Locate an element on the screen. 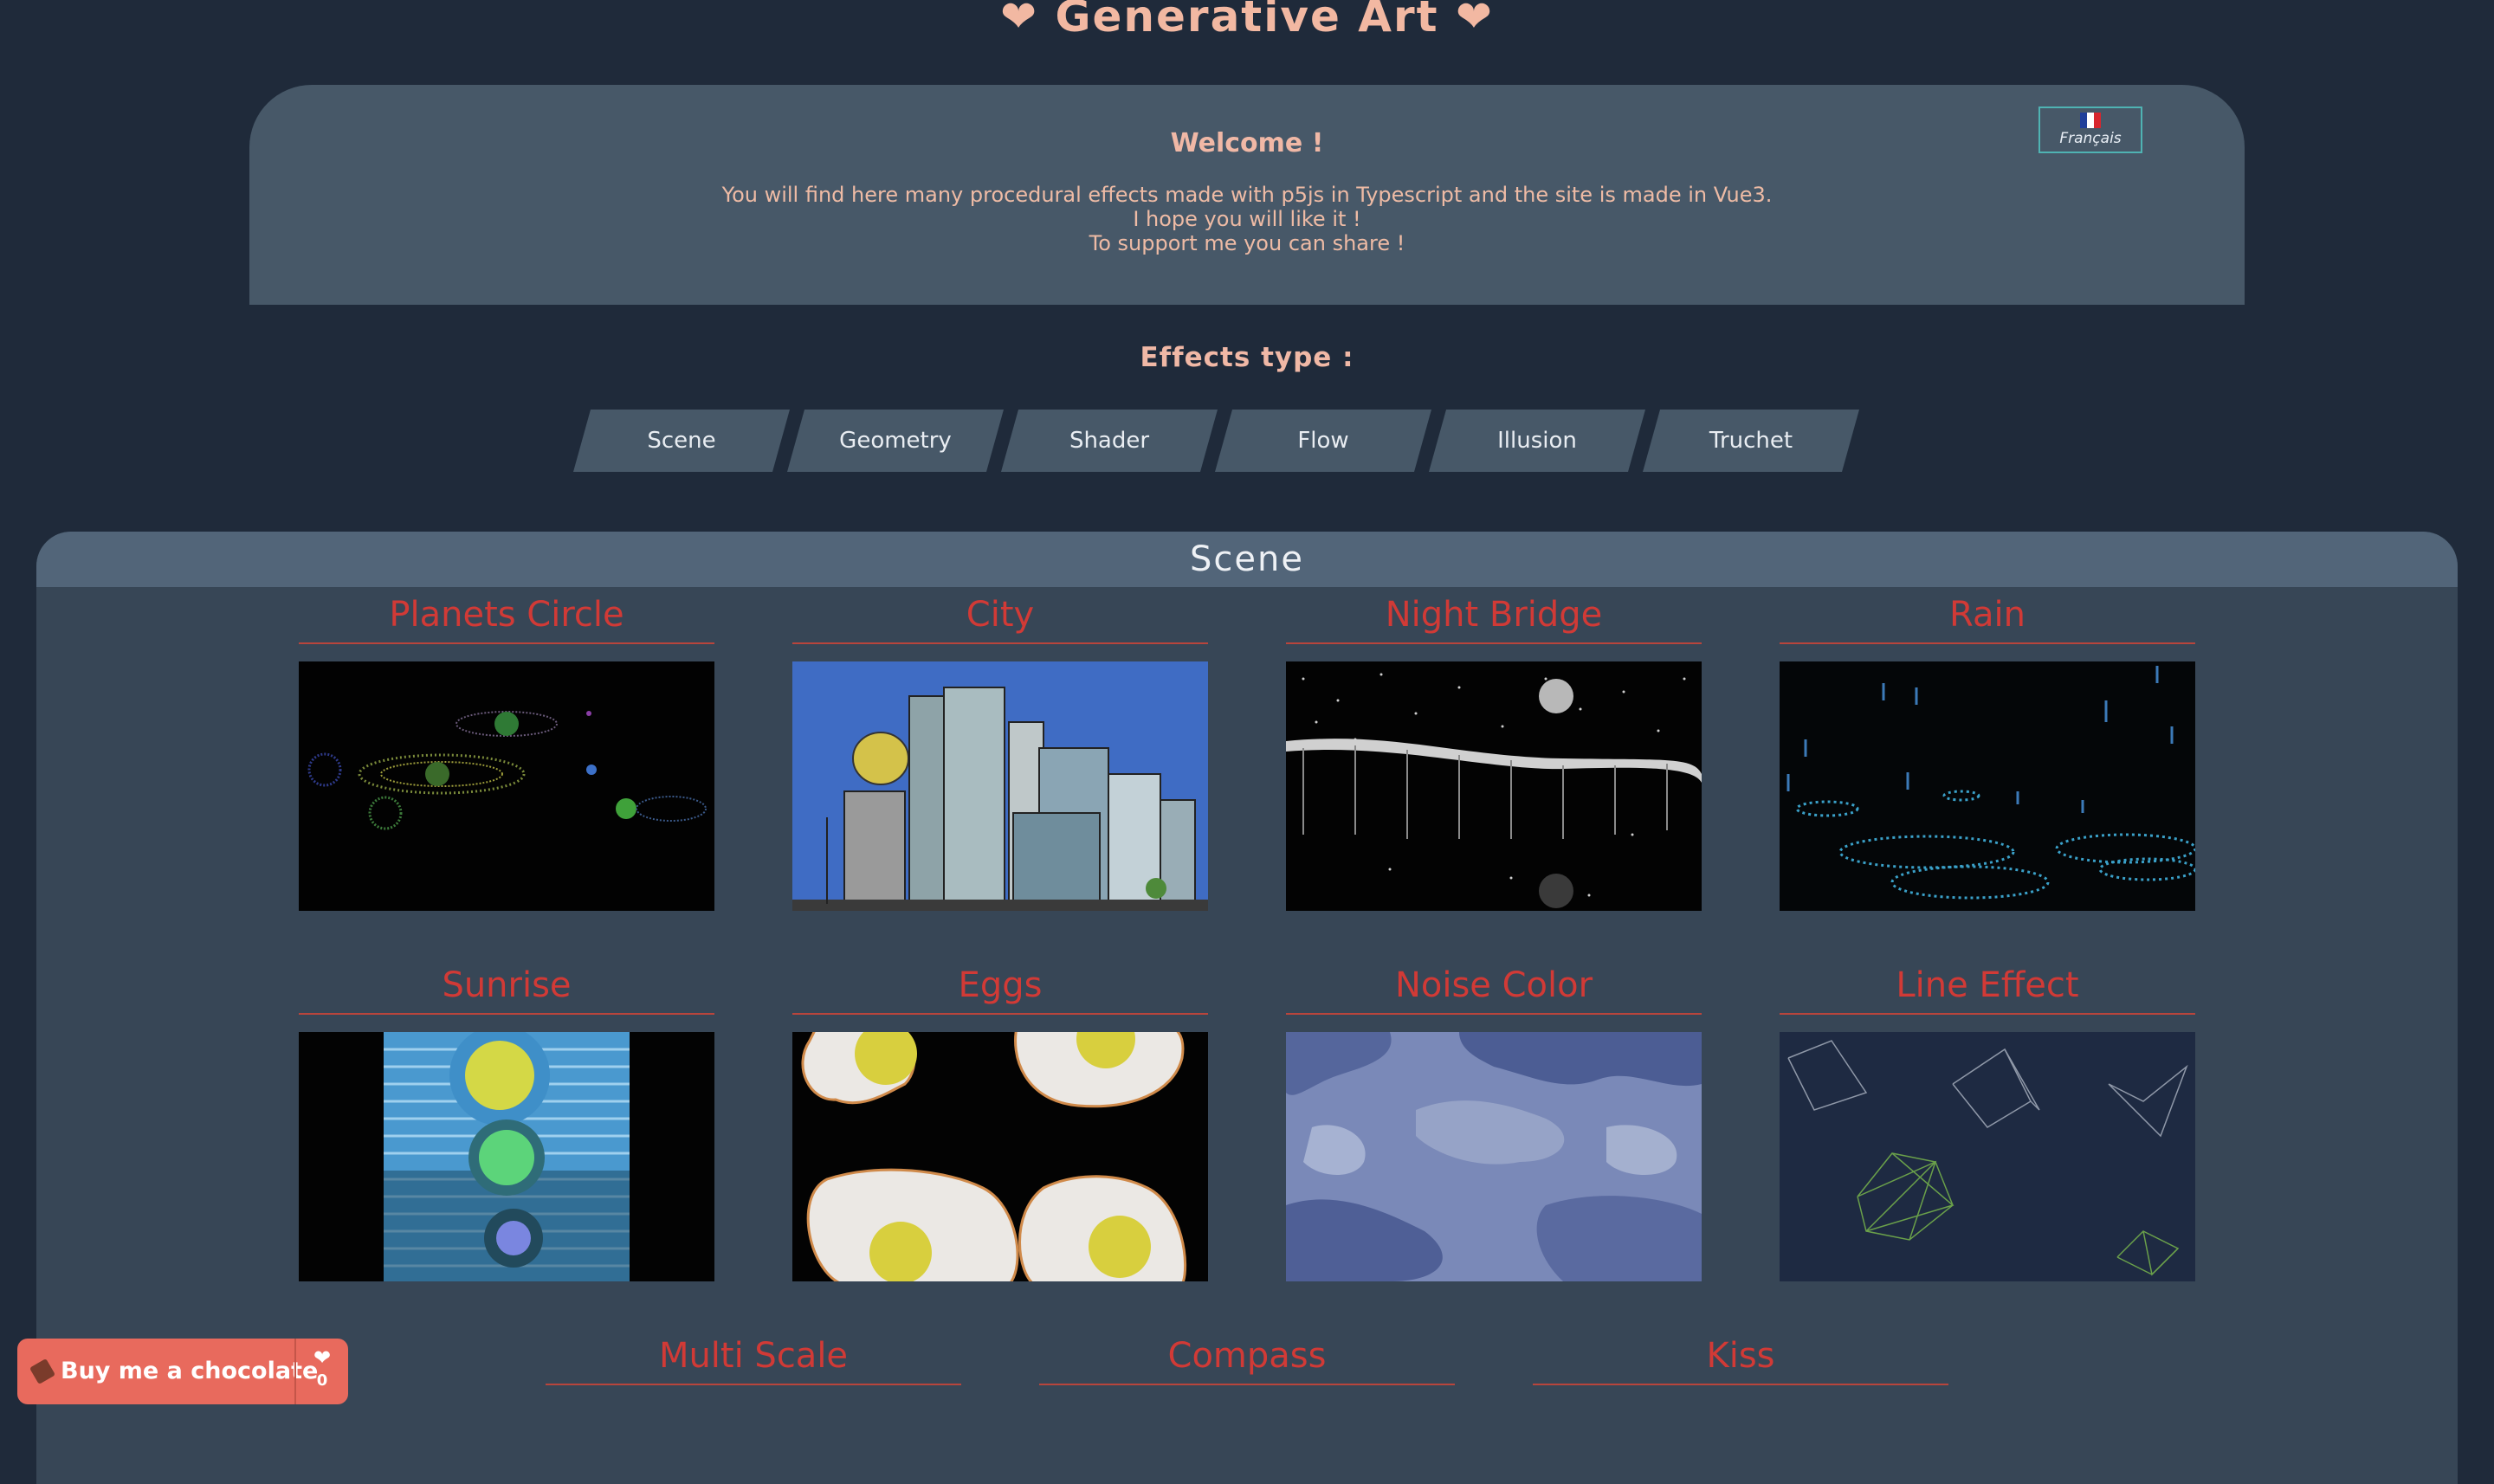 This screenshot has height=1484, width=2494. tab-flow: Flow is located at coordinates (1323, 441).